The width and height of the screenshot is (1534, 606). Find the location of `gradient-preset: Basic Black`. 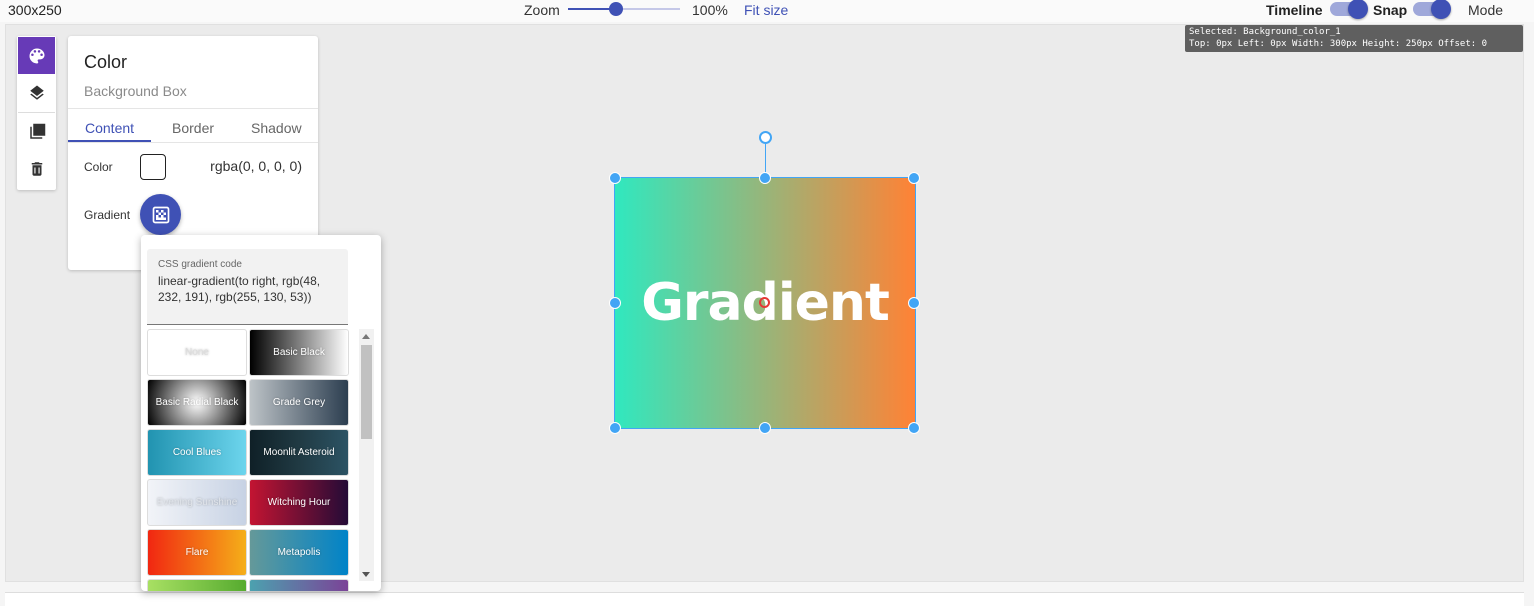

gradient-preset: Basic Black is located at coordinates (299, 352).